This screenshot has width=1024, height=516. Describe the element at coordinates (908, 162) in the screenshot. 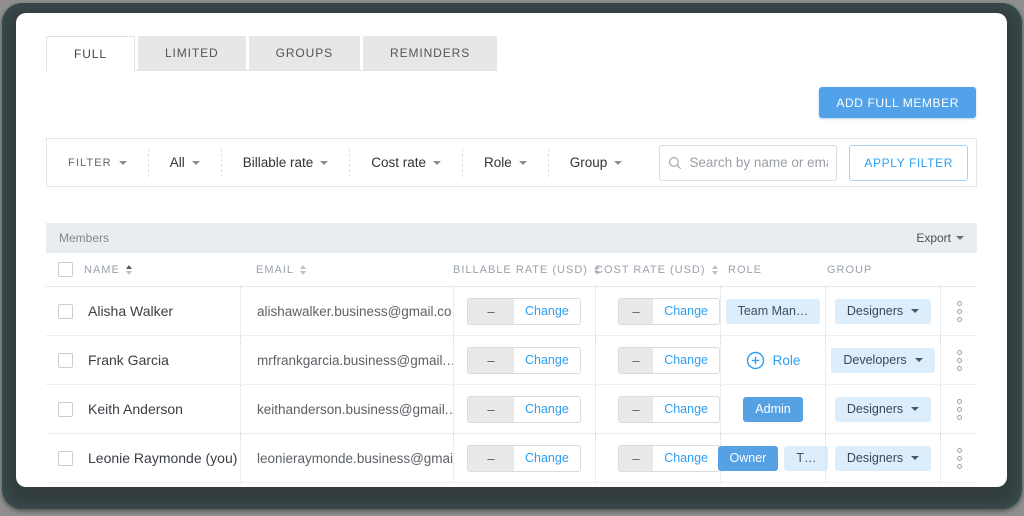

I see `apply-filter-button: APPLY FILTER` at that location.